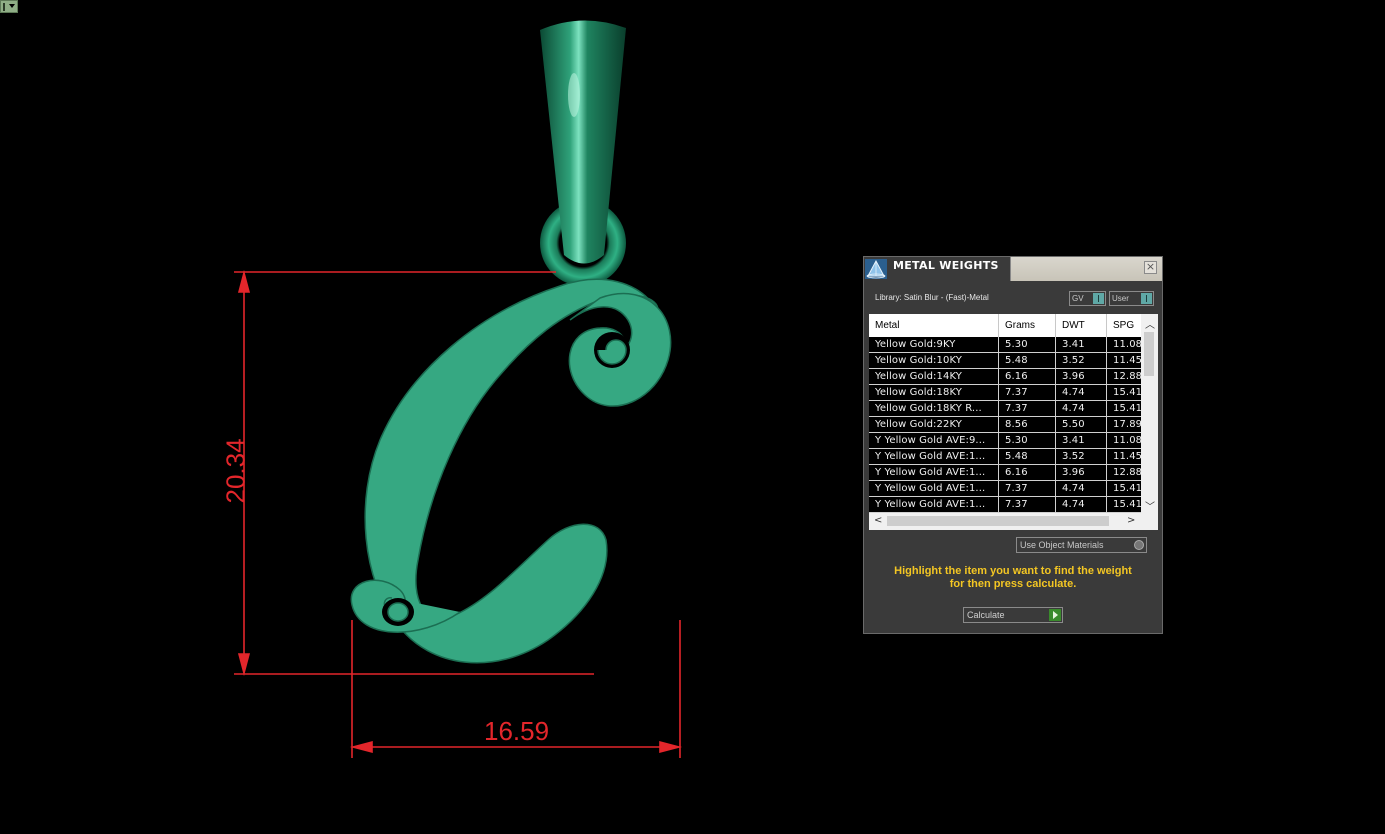  Describe the element at coordinates (1149, 413) in the screenshot. I see `vertical-scrollbar: ︿ ﹀` at that location.